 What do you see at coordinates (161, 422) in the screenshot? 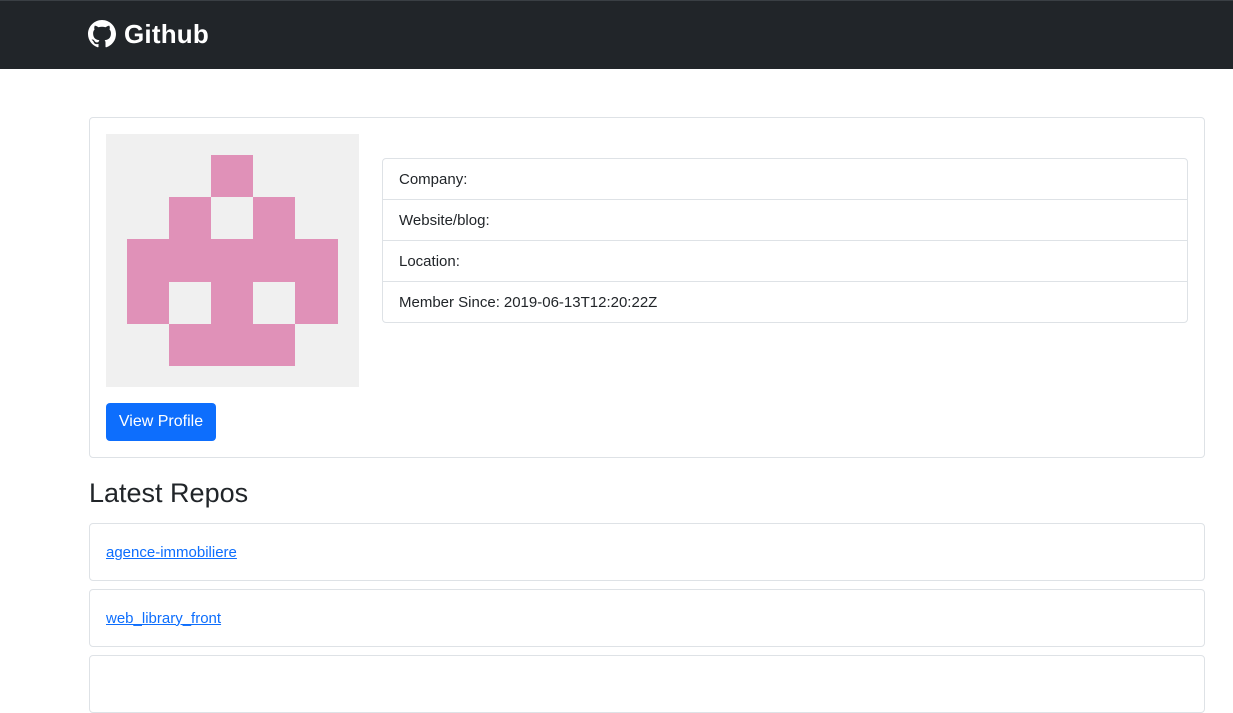
I see `view-profile-button: View Profile` at bounding box center [161, 422].